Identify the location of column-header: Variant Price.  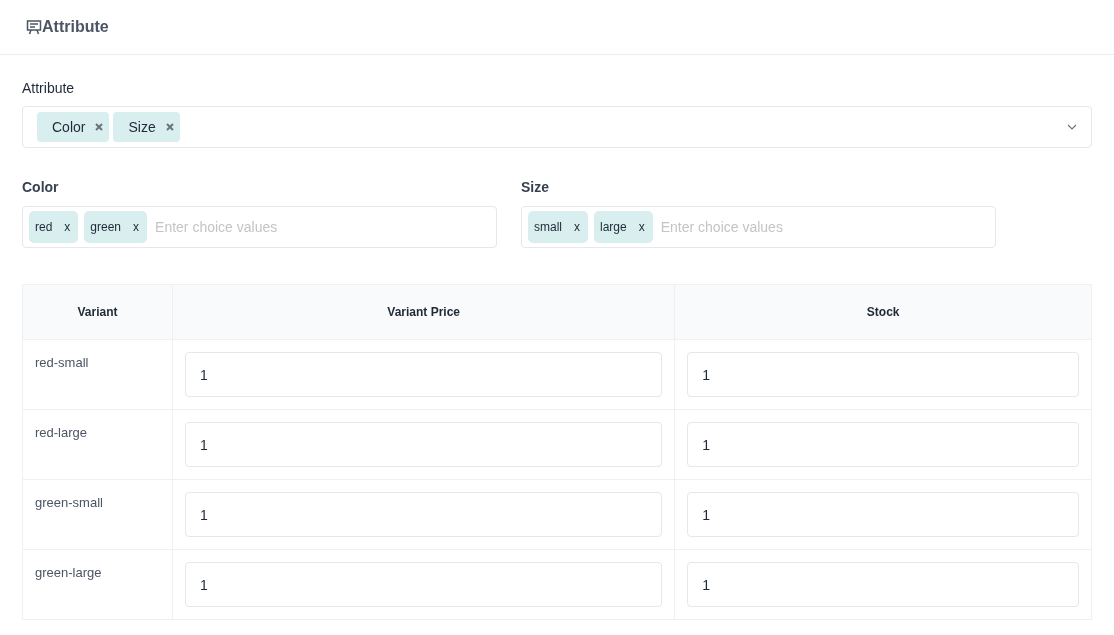
(423, 312).